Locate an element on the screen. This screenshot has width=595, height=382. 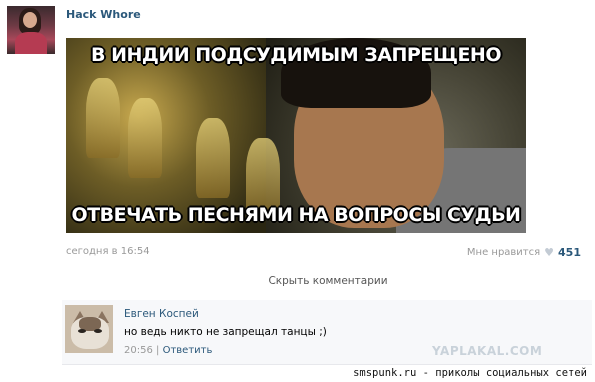
like-count: 451 is located at coordinates (569, 252).